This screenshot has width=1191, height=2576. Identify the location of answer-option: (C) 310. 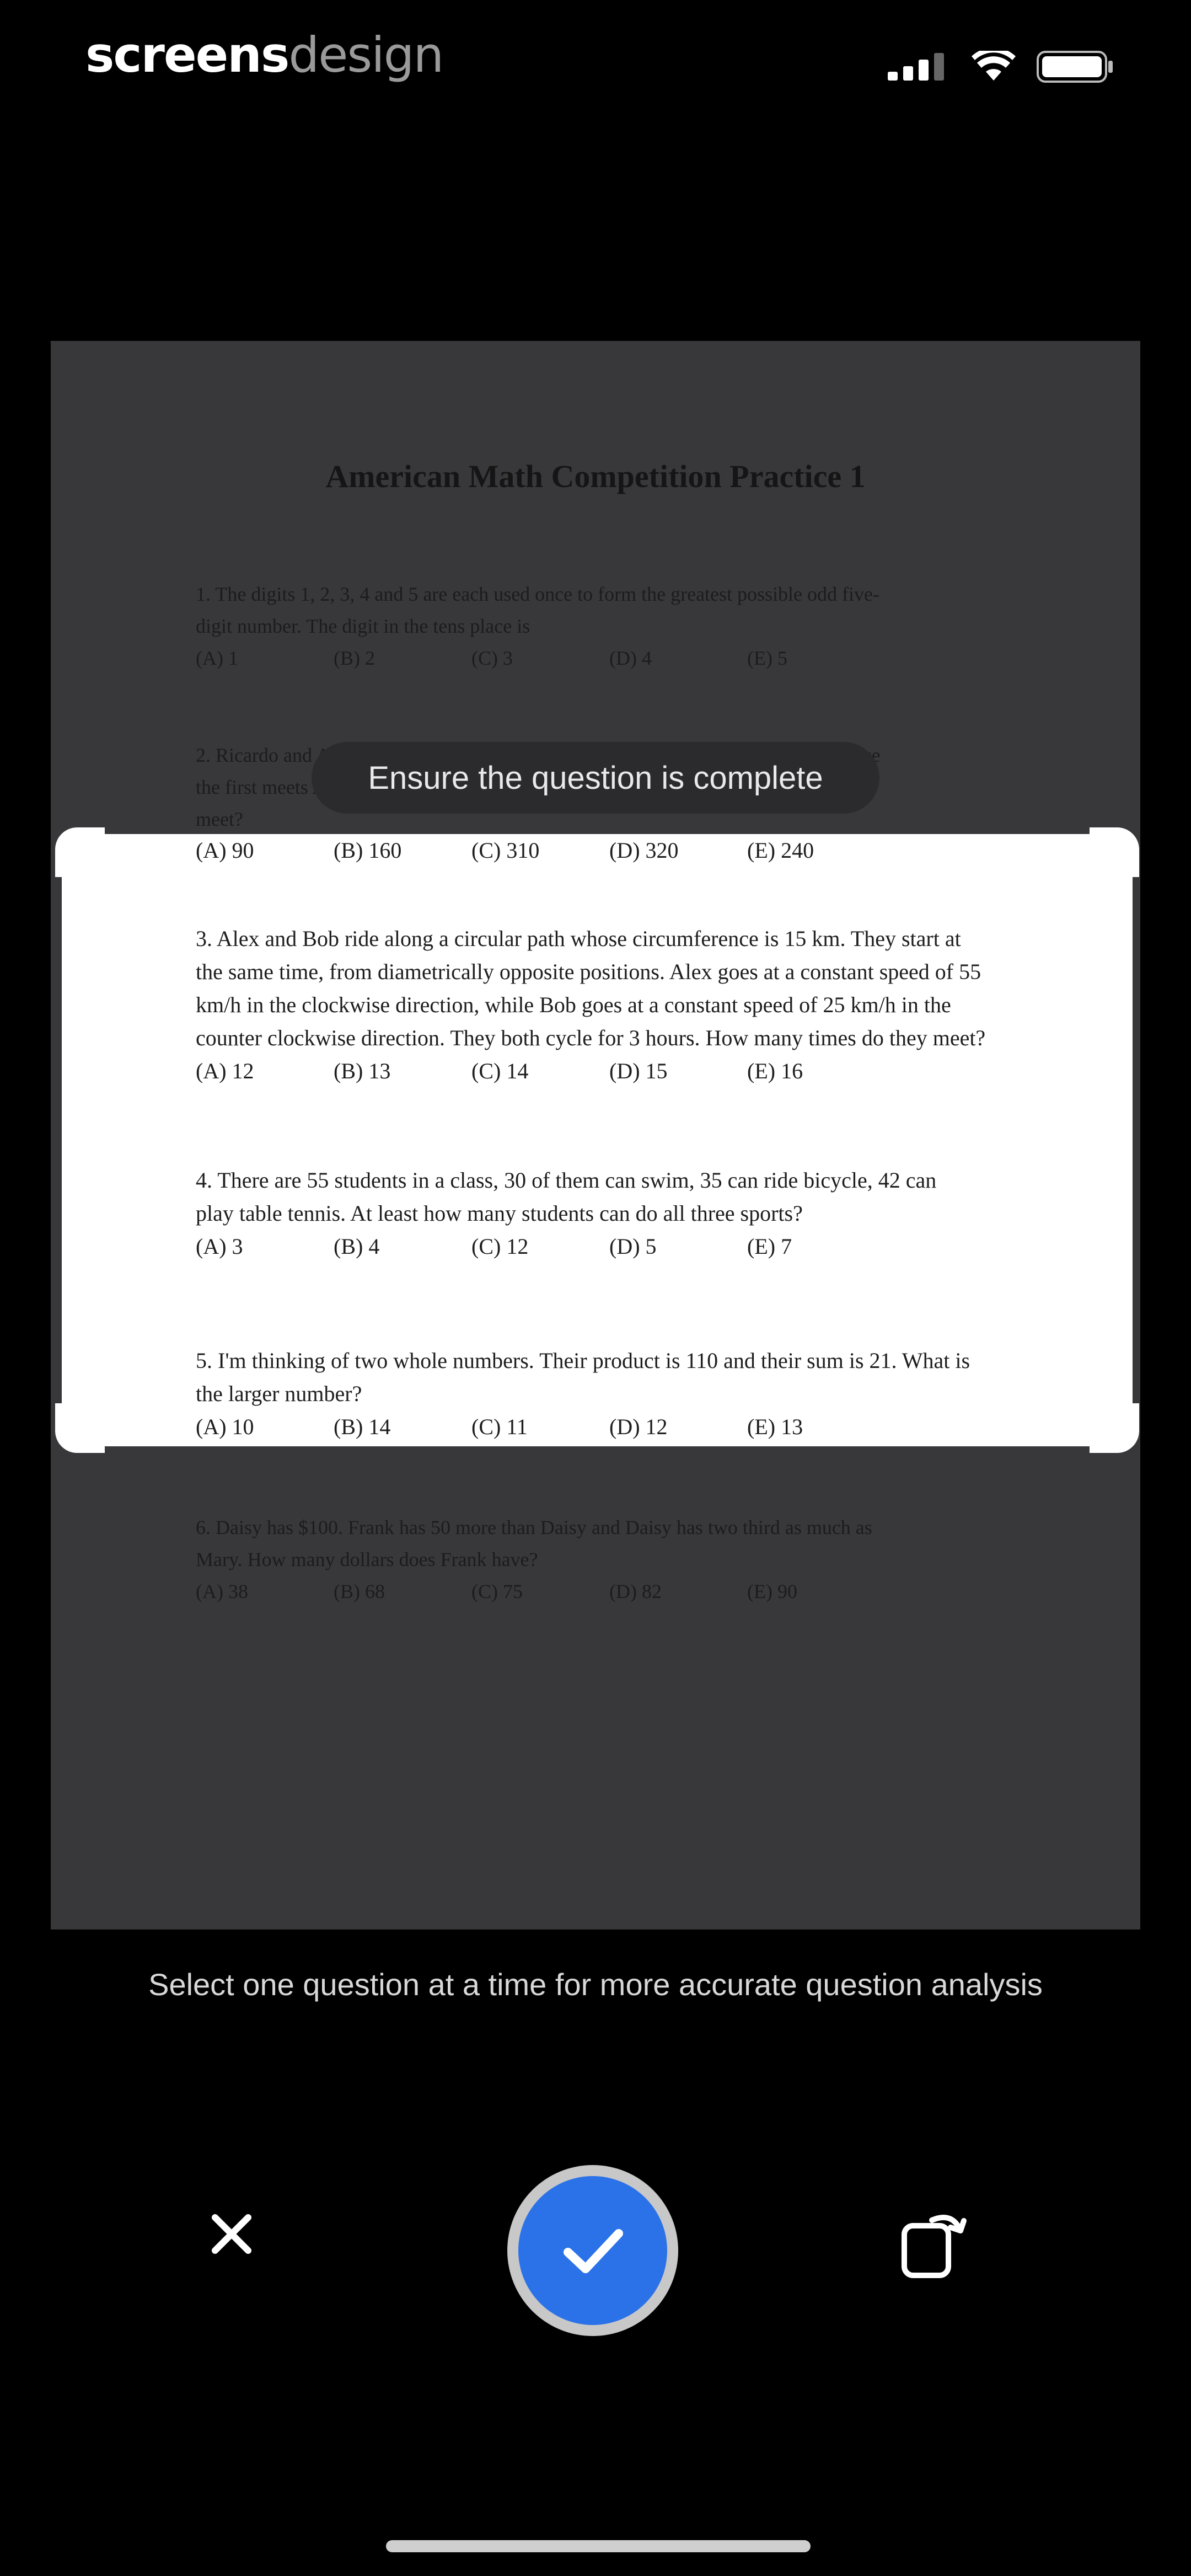
(505, 850).